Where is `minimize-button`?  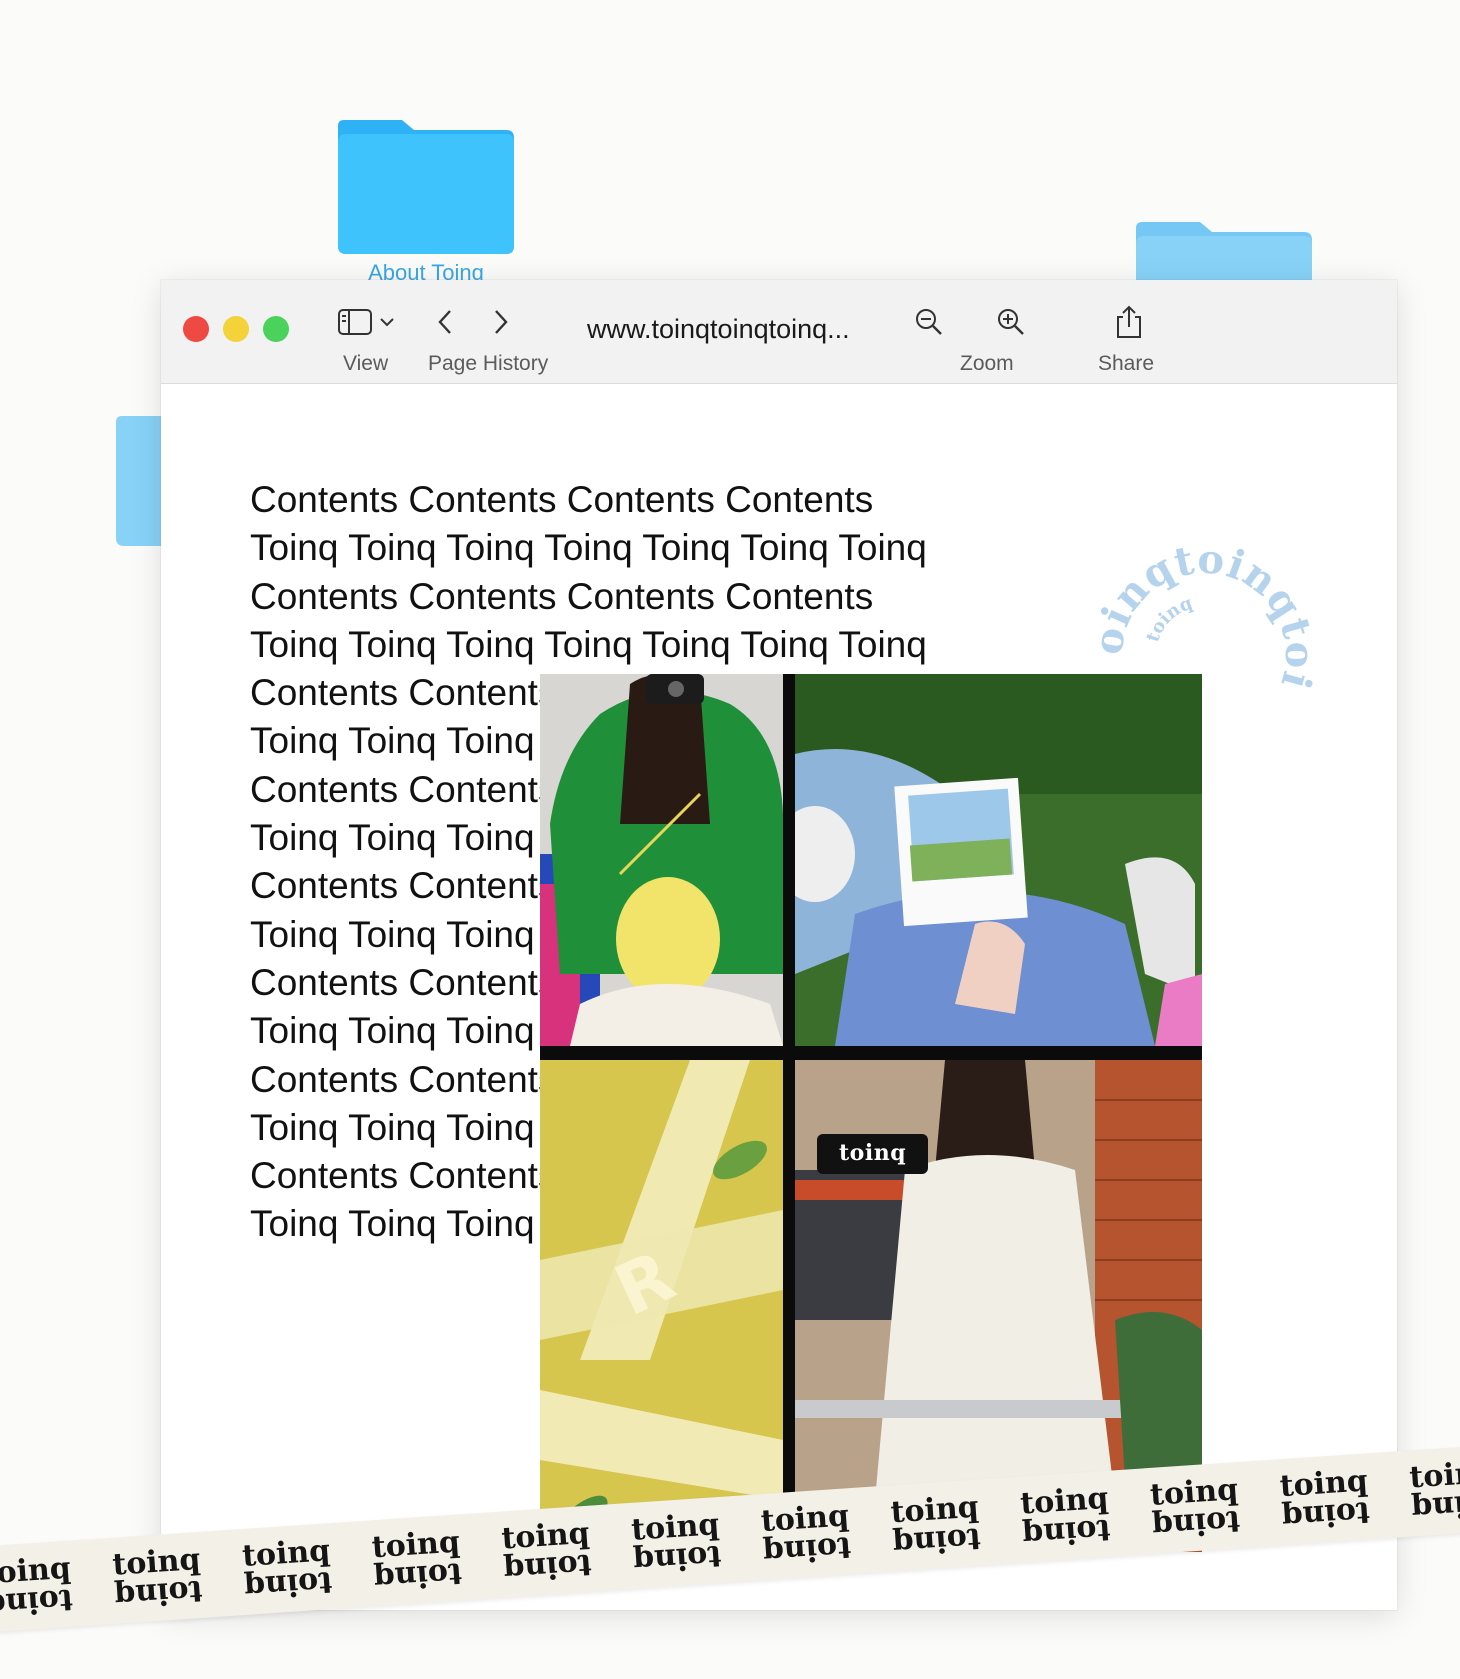
minimize-button is located at coordinates (236, 329).